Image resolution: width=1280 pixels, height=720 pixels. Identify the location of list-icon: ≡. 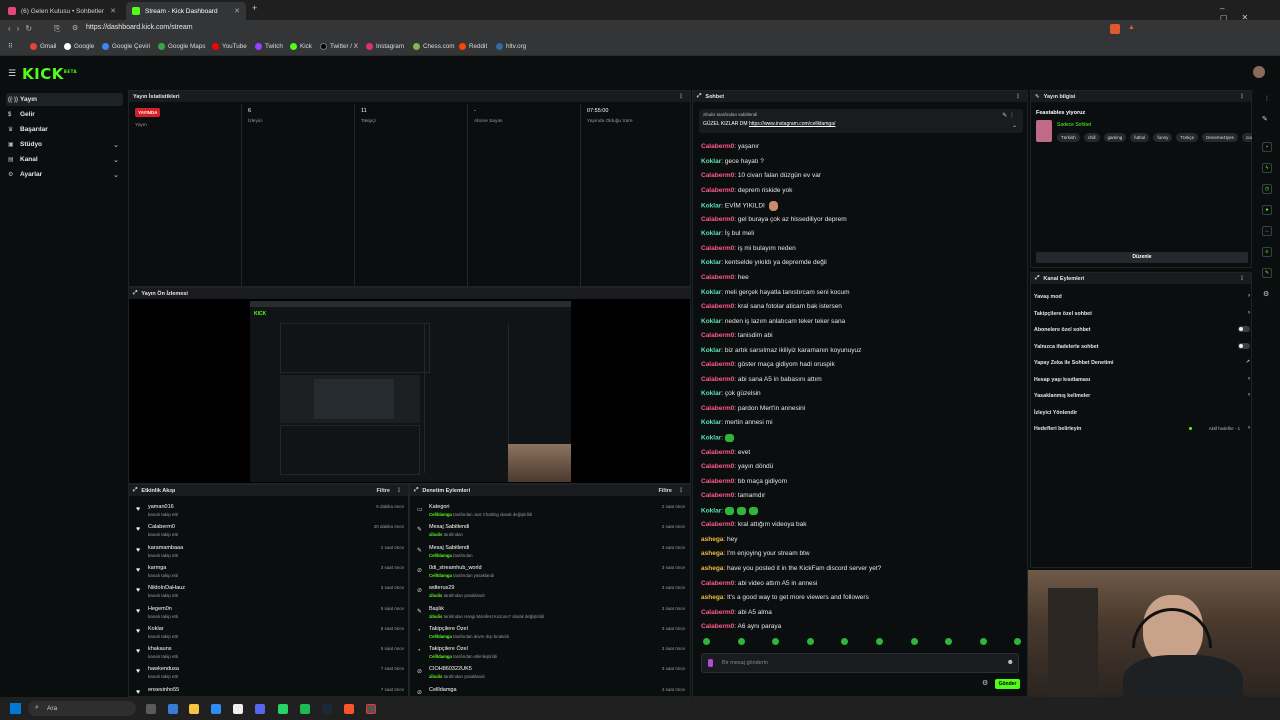
(1267, 252).